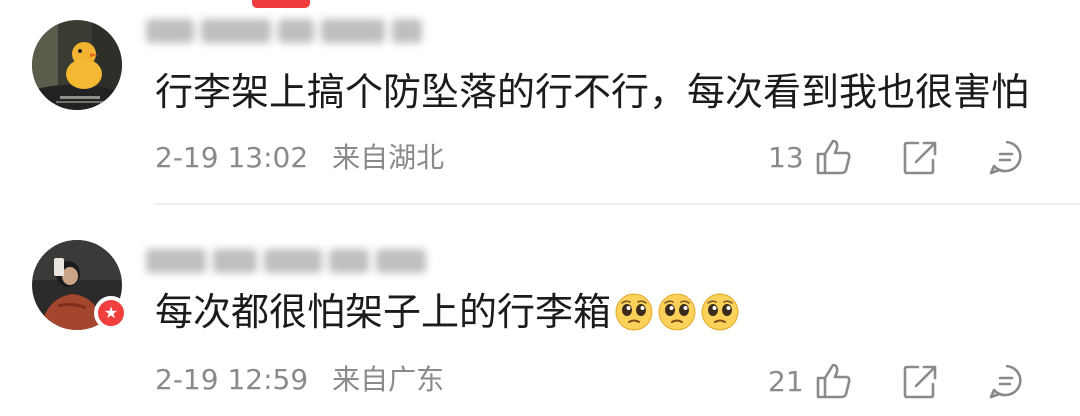  Describe the element at coordinates (617, 204) in the screenshot. I see `comment-divider` at that location.